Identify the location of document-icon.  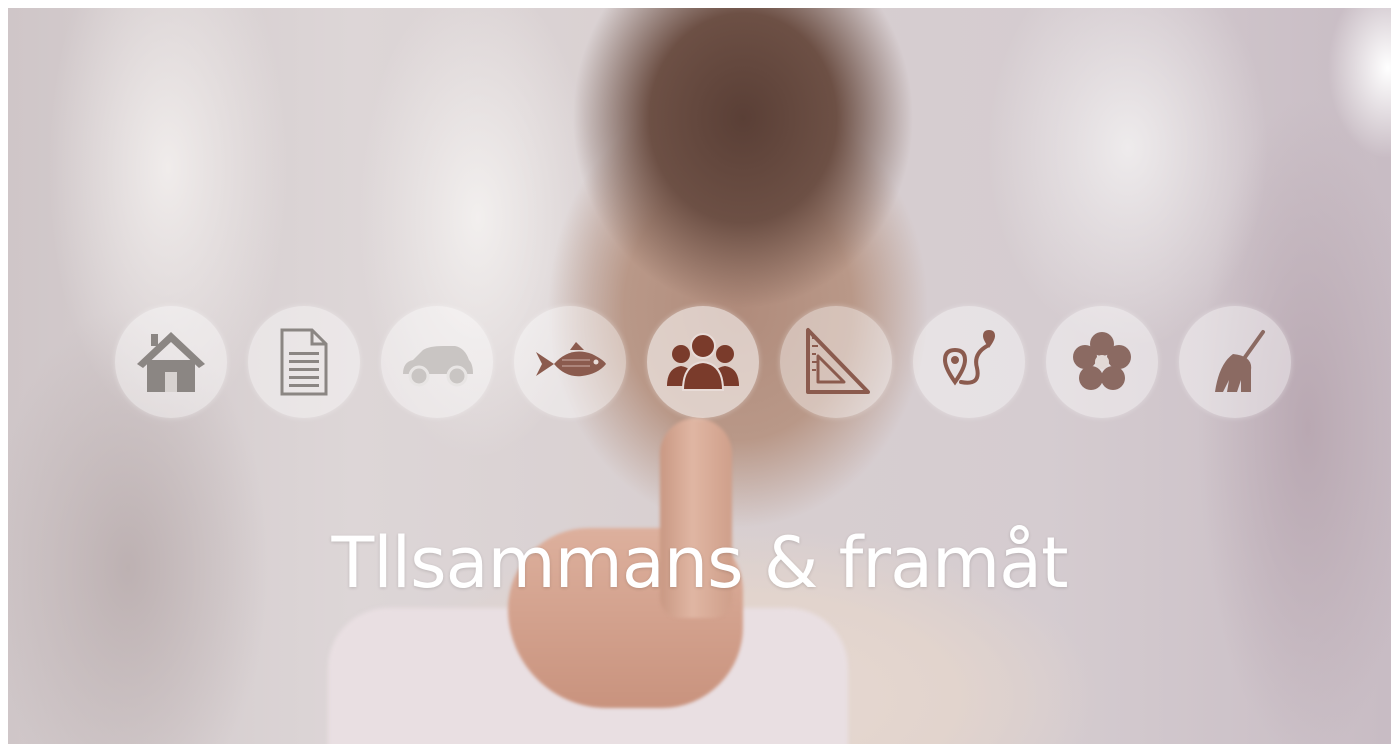
(304, 362).